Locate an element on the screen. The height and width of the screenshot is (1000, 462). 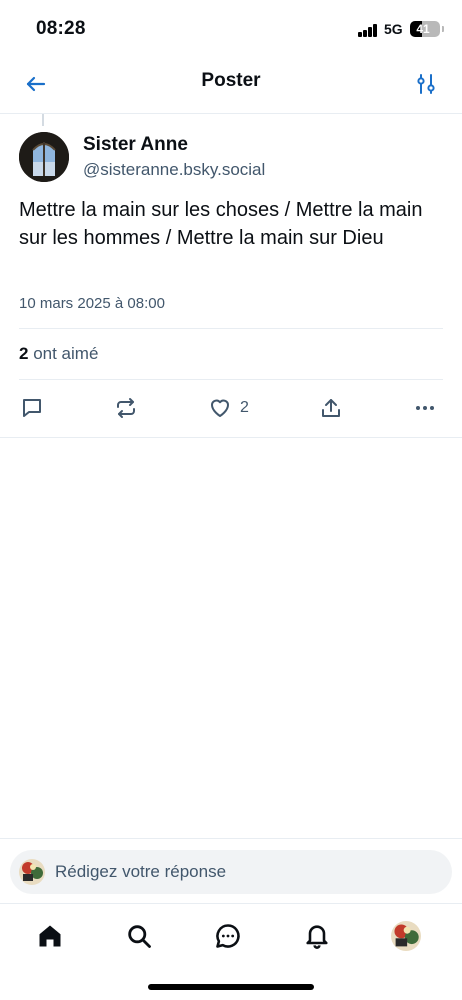
more-icon is located at coordinates (425, 408).